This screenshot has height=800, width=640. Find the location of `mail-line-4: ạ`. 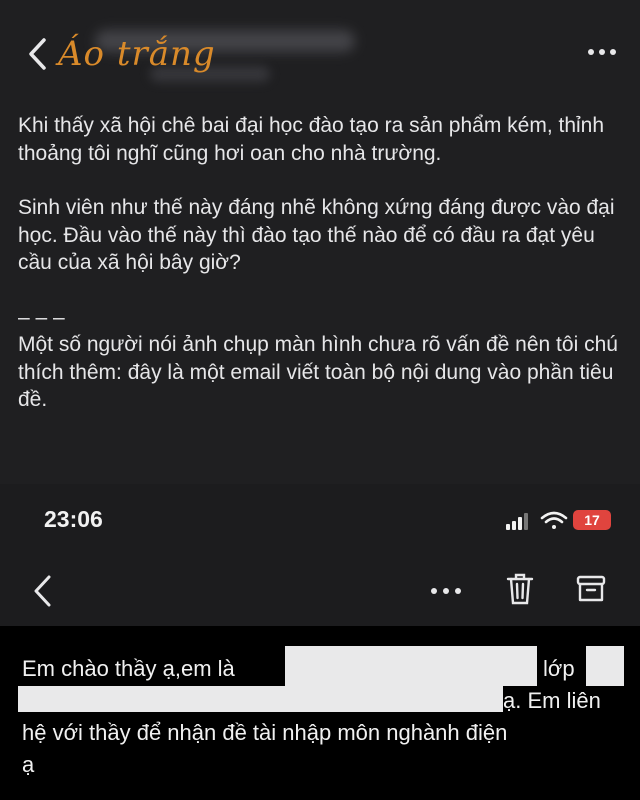

mail-line-4: ạ is located at coordinates (28, 764).